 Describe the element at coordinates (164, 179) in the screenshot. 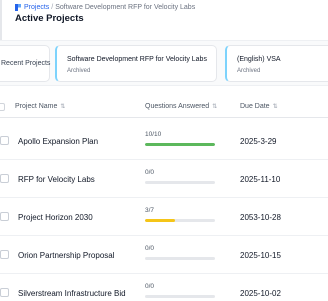

I see `table-row: RFP for Velocity Labs 0/0 2025-11-10` at that location.